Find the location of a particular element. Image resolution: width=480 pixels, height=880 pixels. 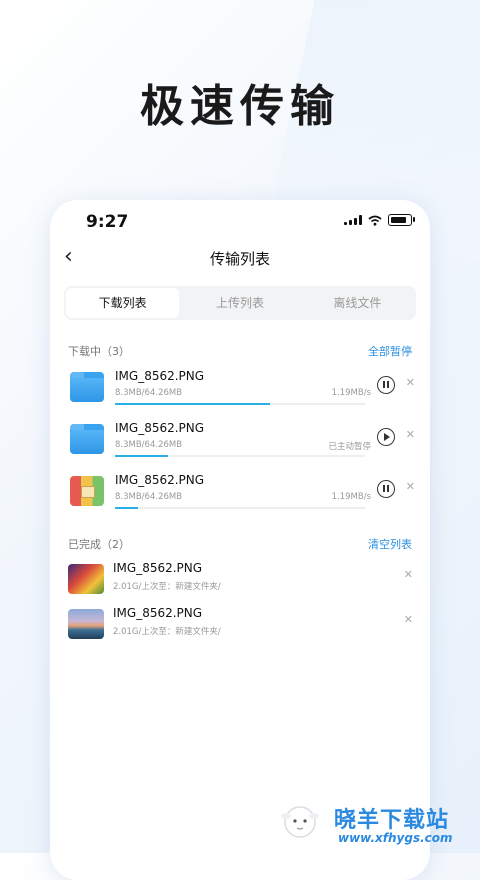

download-item: IMG_8562.PNG 8.3MB/64.26MB 已主动暂停 ✕ is located at coordinates (242, 442).